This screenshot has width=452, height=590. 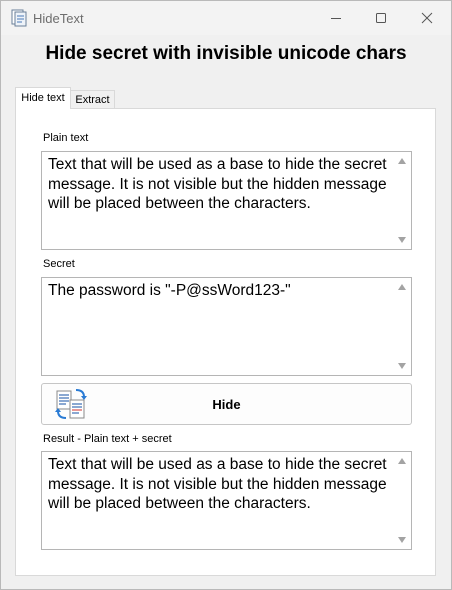 What do you see at coordinates (402, 200) in the screenshot?
I see `plain-text-scrollbar` at bounding box center [402, 200].